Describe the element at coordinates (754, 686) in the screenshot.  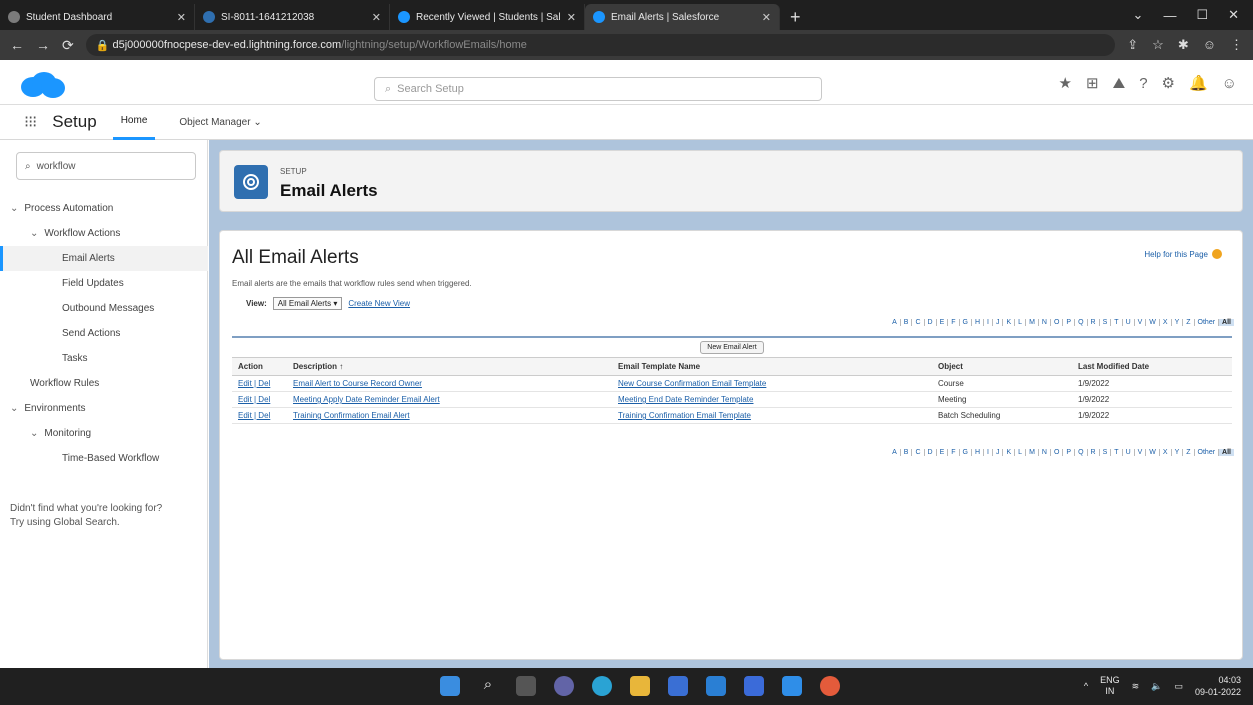
I see `dropbox-icon` at that location.